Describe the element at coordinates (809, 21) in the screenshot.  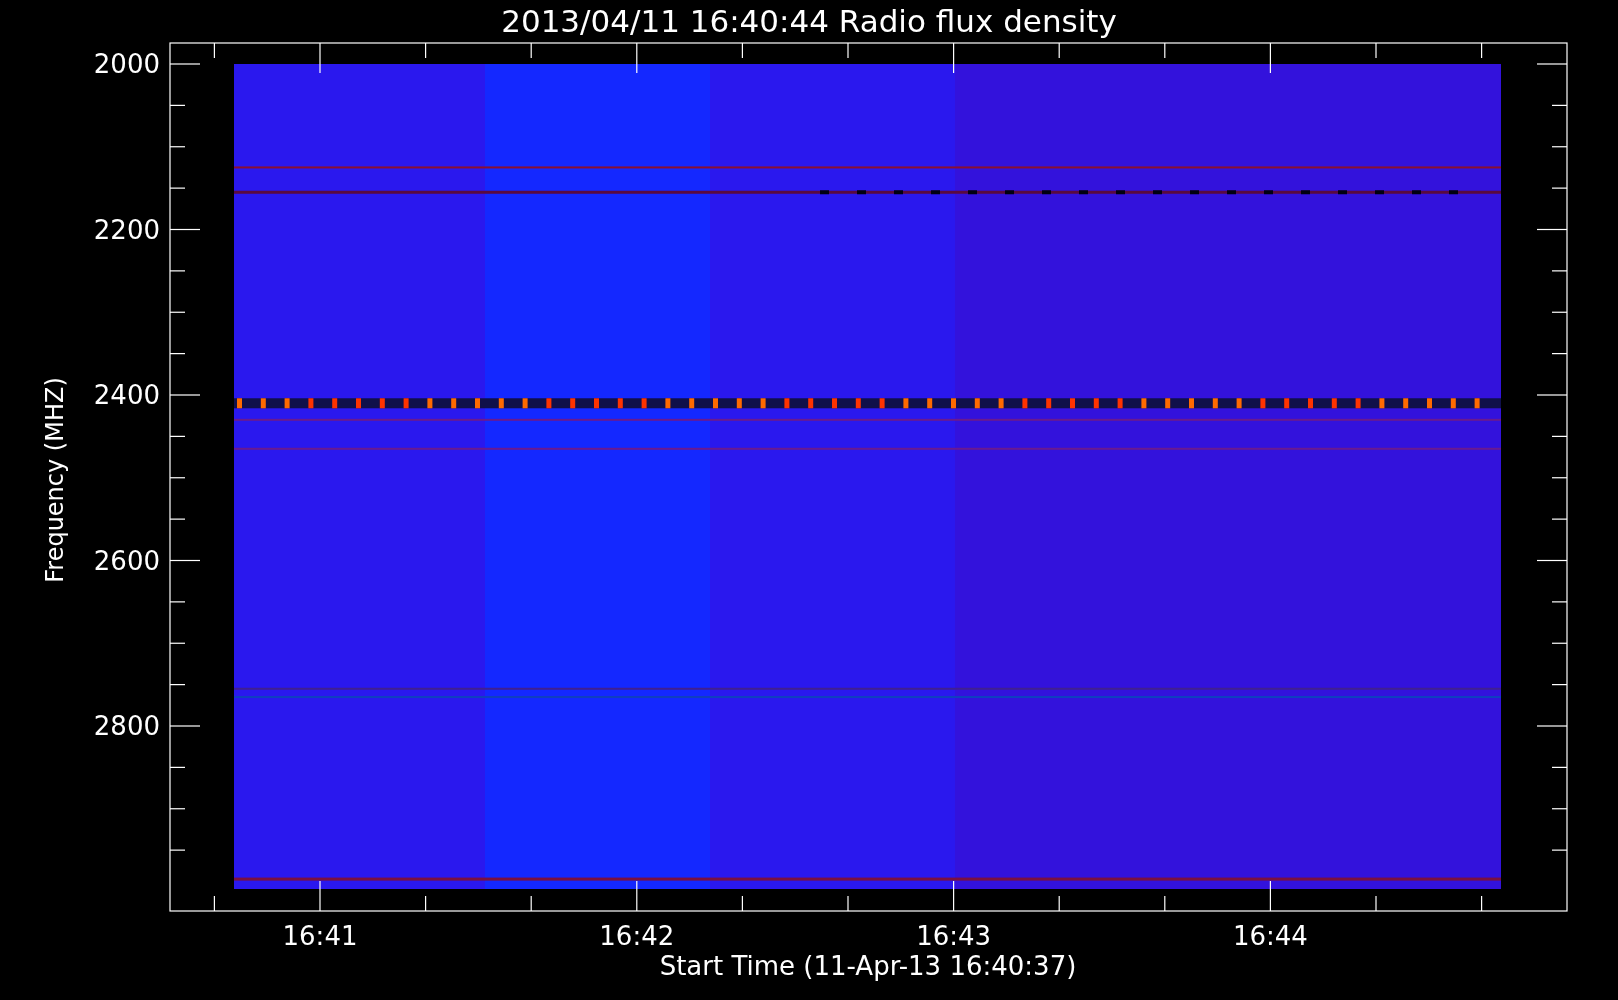
I see `chart-title: 2013/04/11 16:40:44 Radio flux density` at that location.